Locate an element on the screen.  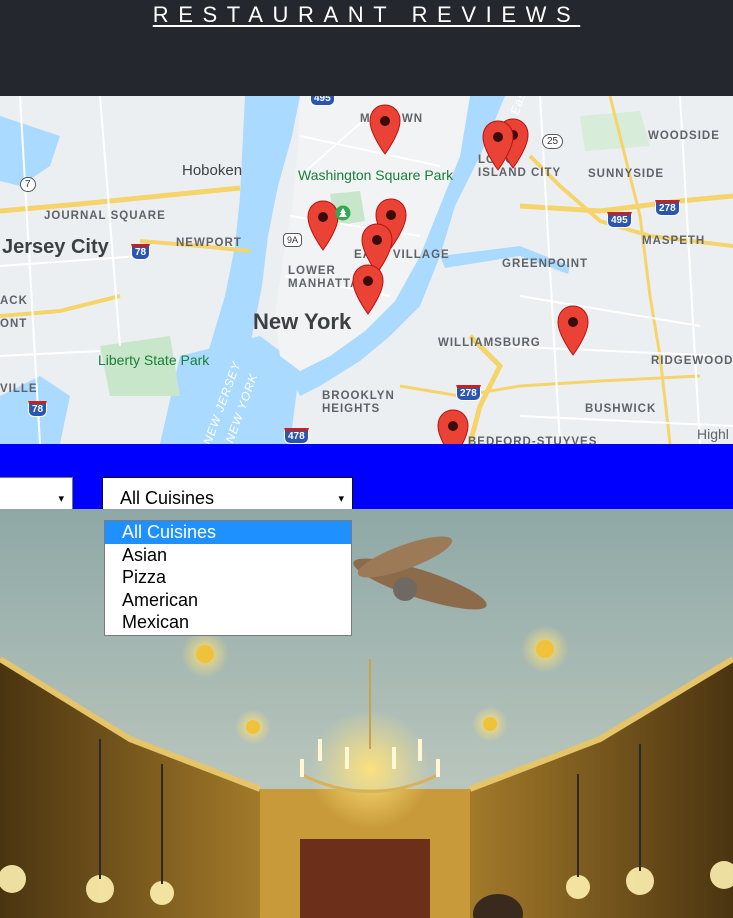
cuisine-option-mexican: Mexican is located at coordinates (228, 622).